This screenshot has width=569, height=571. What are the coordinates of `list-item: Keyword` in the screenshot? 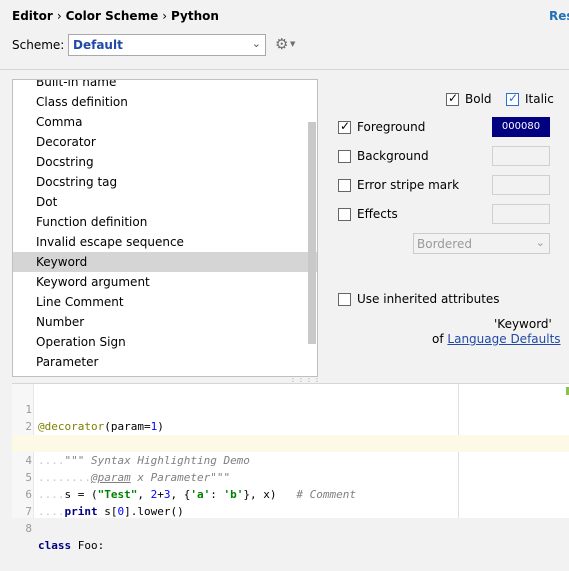 It's located at (165, 262).